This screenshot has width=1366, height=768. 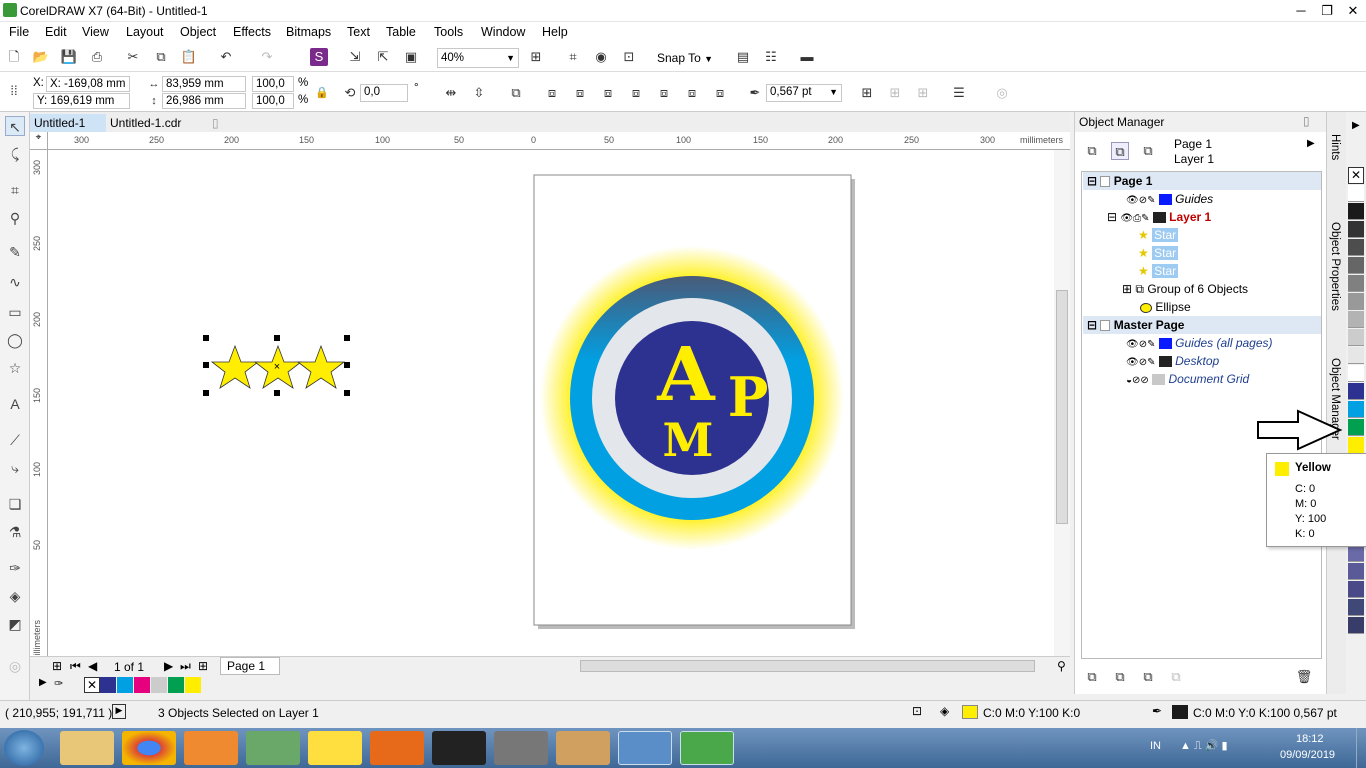 I want to click on next-page-icon: ▶, so click(x=168, y=666).